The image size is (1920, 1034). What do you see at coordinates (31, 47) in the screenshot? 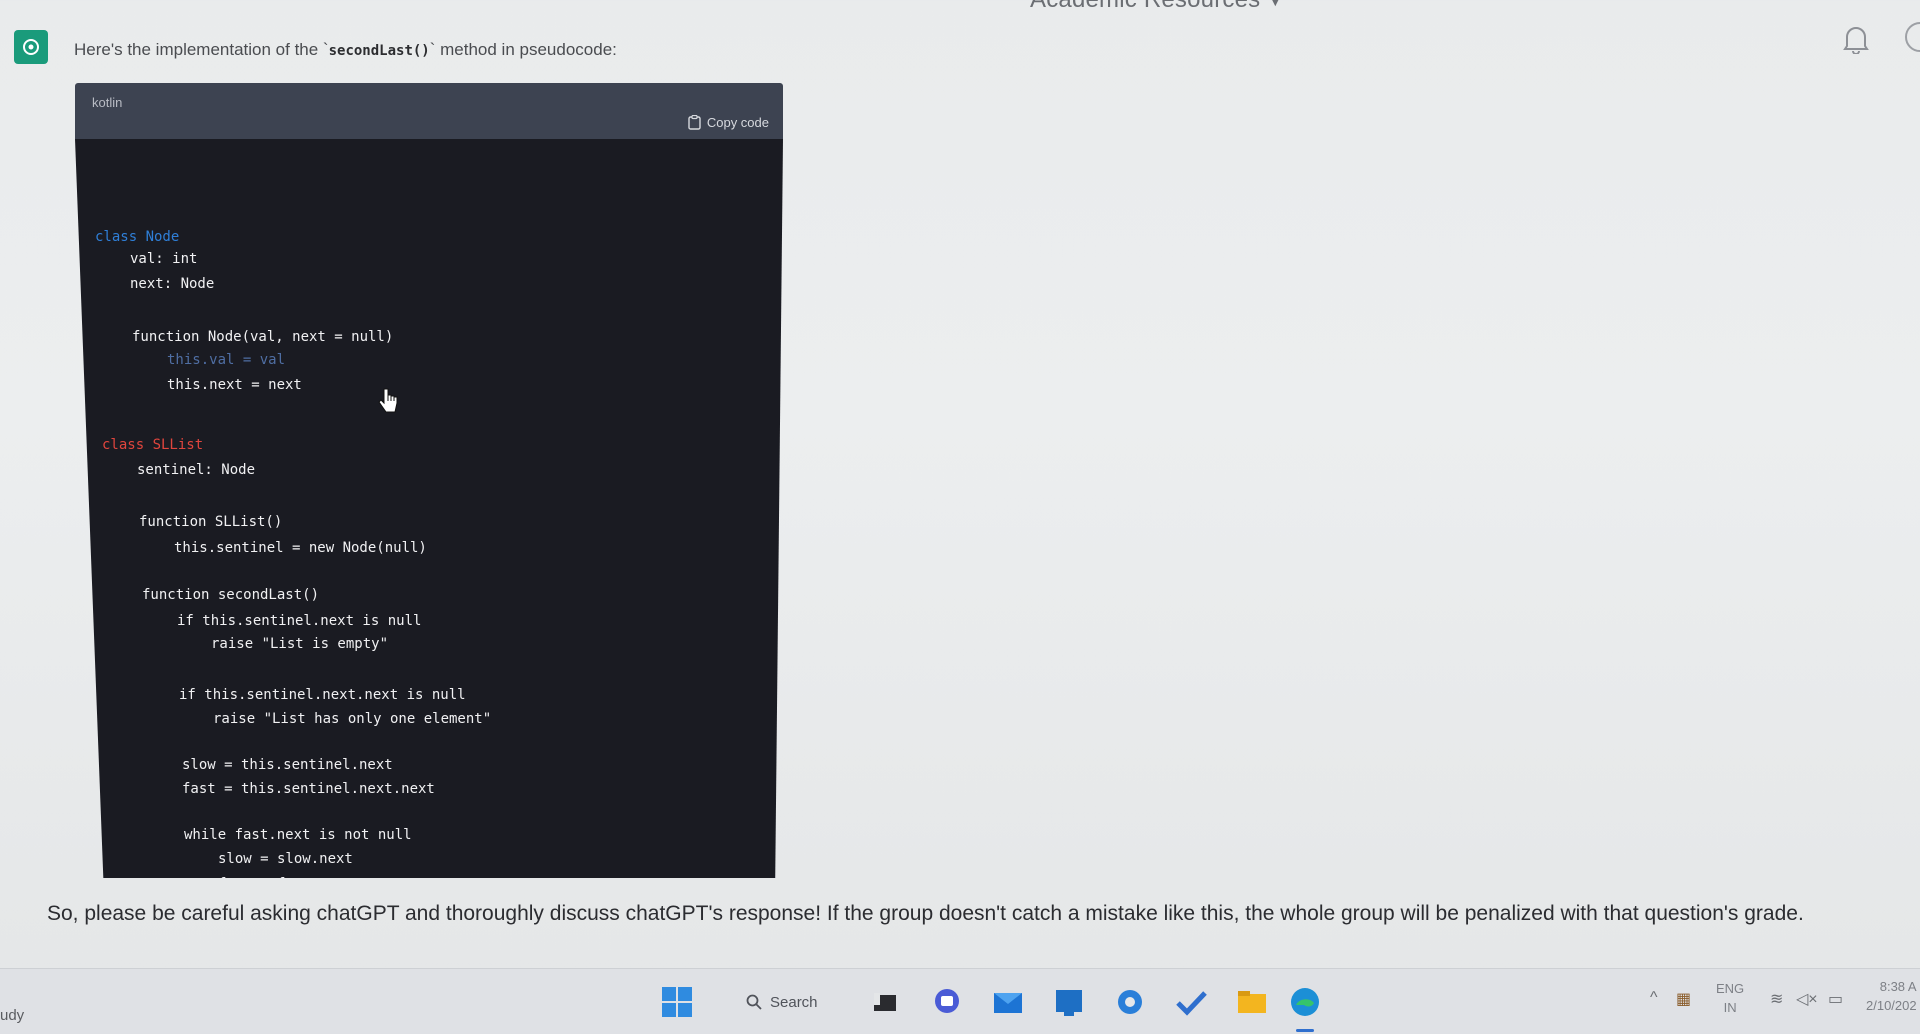
I see `chatgpt-avatar` at bounding box center [31, 47].